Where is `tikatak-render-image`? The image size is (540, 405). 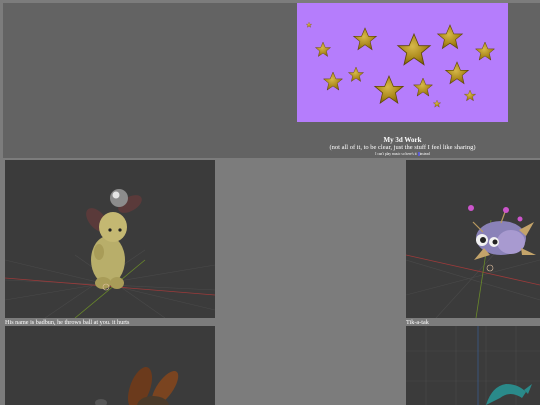
tikatak-render-image is located at coordinates (473, 239).